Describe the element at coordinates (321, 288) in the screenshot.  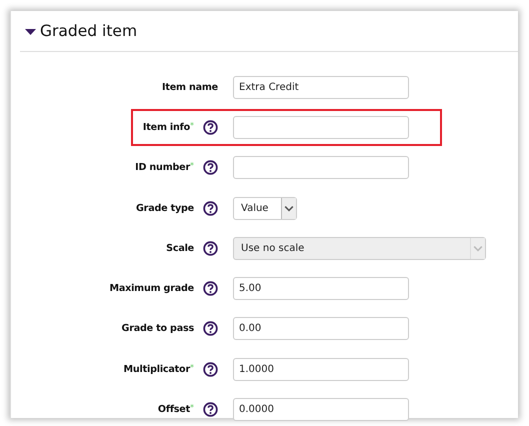
I see `text-field: 5.00` at that location.